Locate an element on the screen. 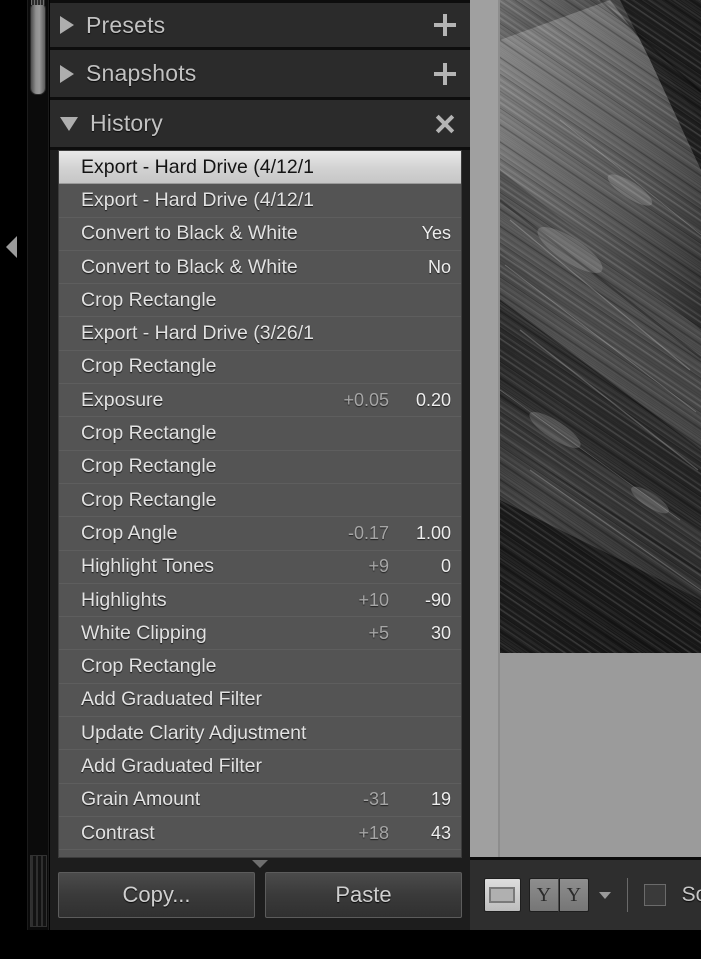 The height and width of the screenshot is (959, 701). soft-proofing-label: So is located at coordinates (691, 894).